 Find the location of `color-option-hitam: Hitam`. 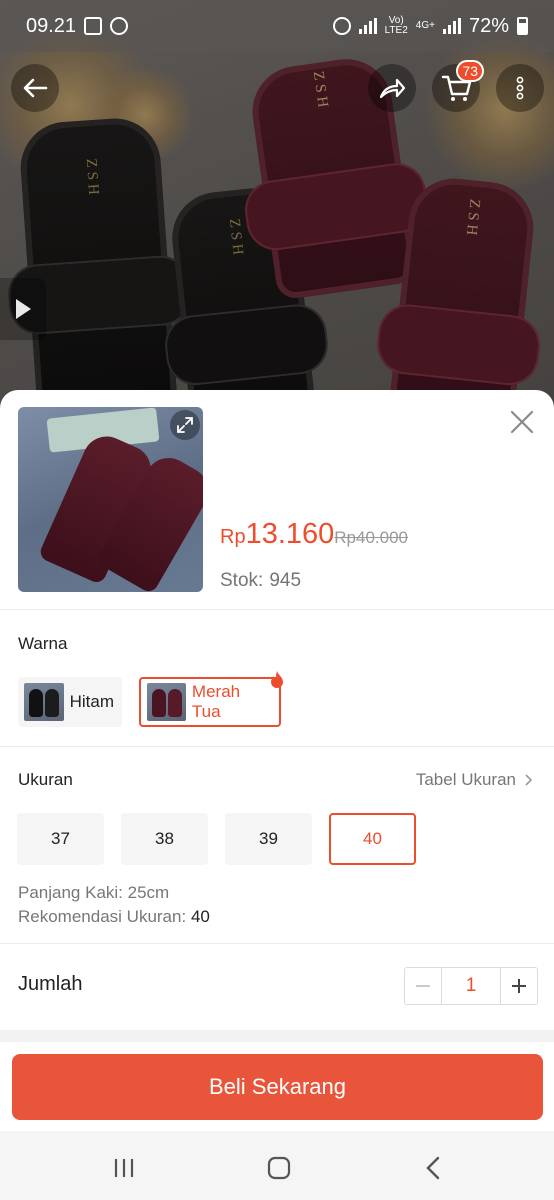

color-option-hitam: Hitam is located at coordinates (70, 702).